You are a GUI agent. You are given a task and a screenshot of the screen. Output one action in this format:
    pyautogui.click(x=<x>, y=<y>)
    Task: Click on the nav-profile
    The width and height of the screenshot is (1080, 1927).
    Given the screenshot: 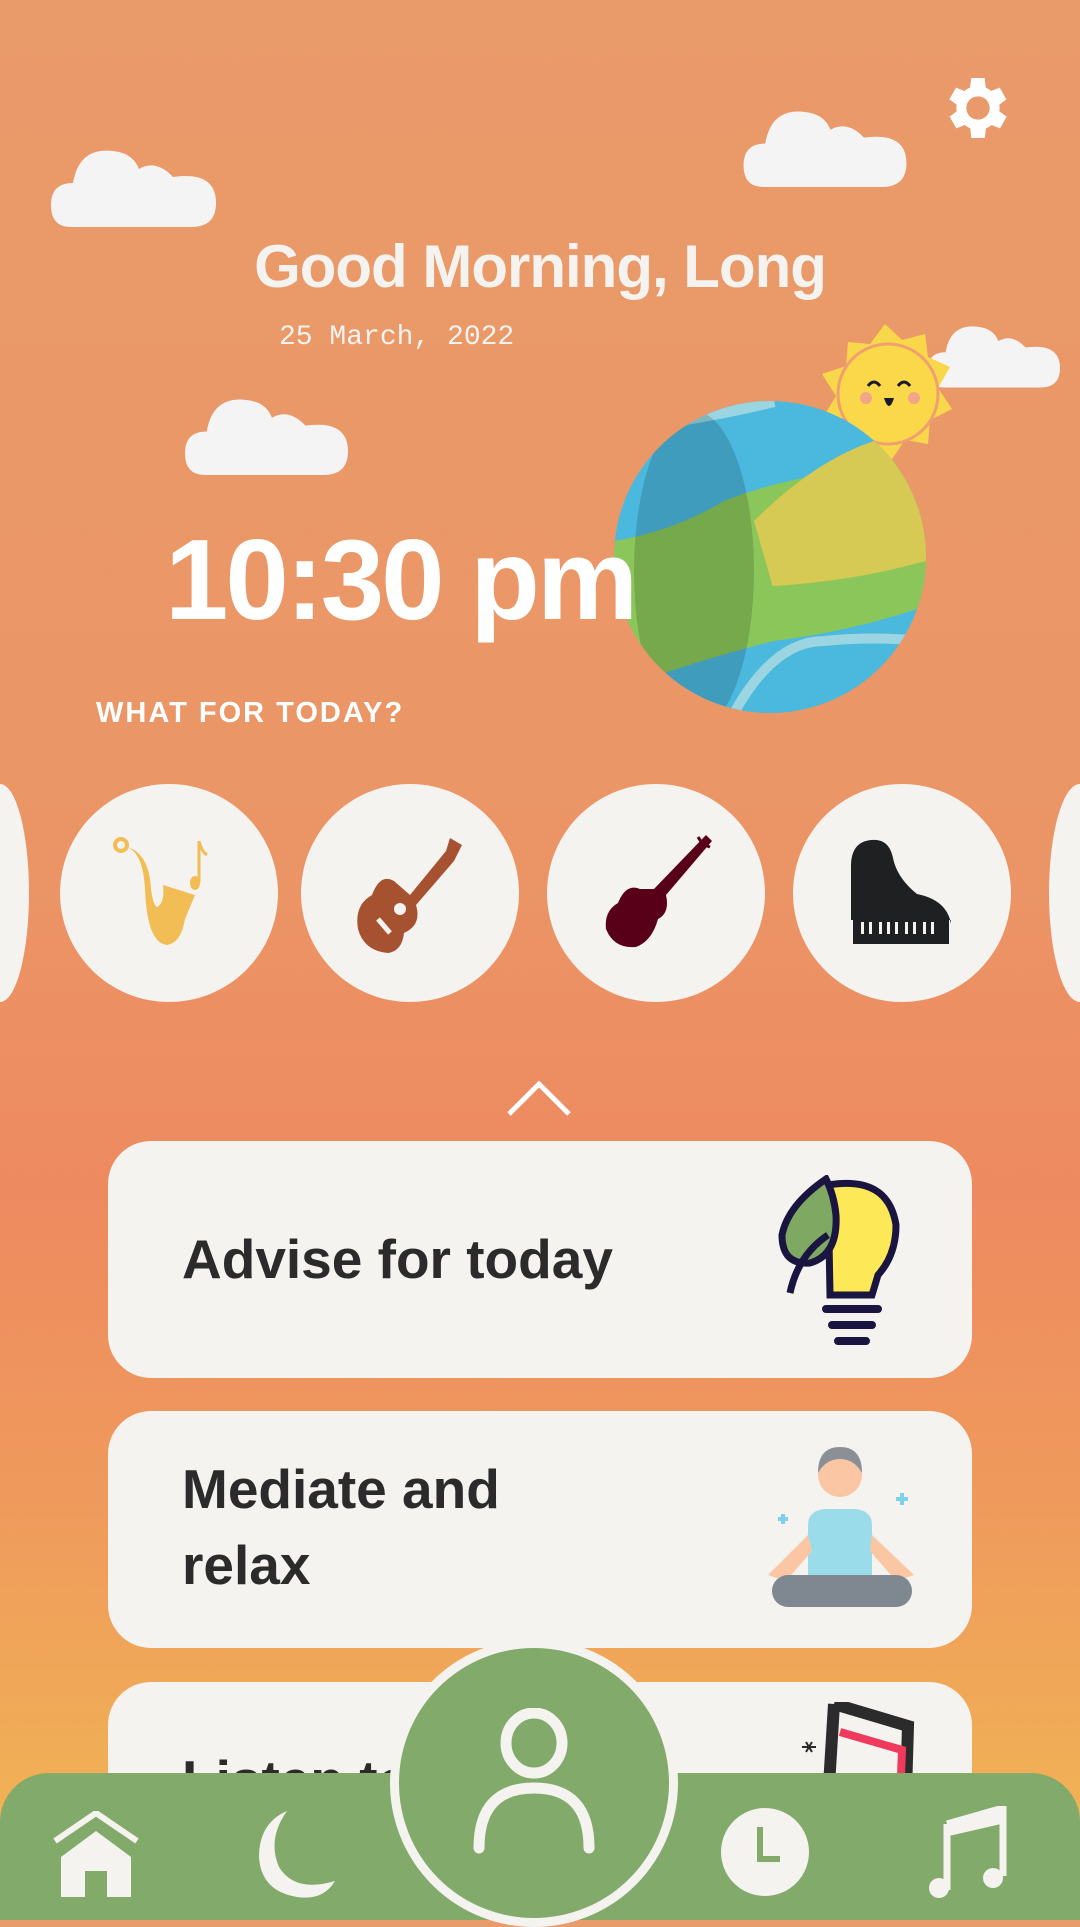 What is the action you would take?
    pyautogui.click(x=534, y=1783)
    